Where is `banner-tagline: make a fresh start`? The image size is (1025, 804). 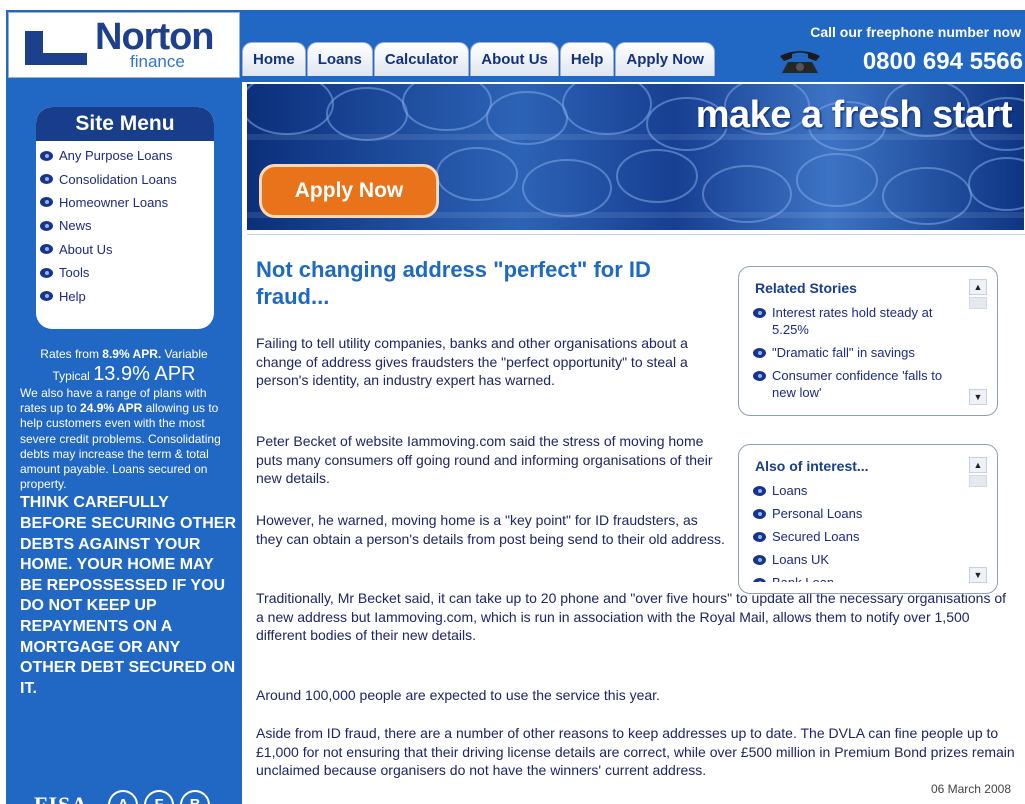
banner-tagline: make a fresh start is located at coordinates (854, 115).